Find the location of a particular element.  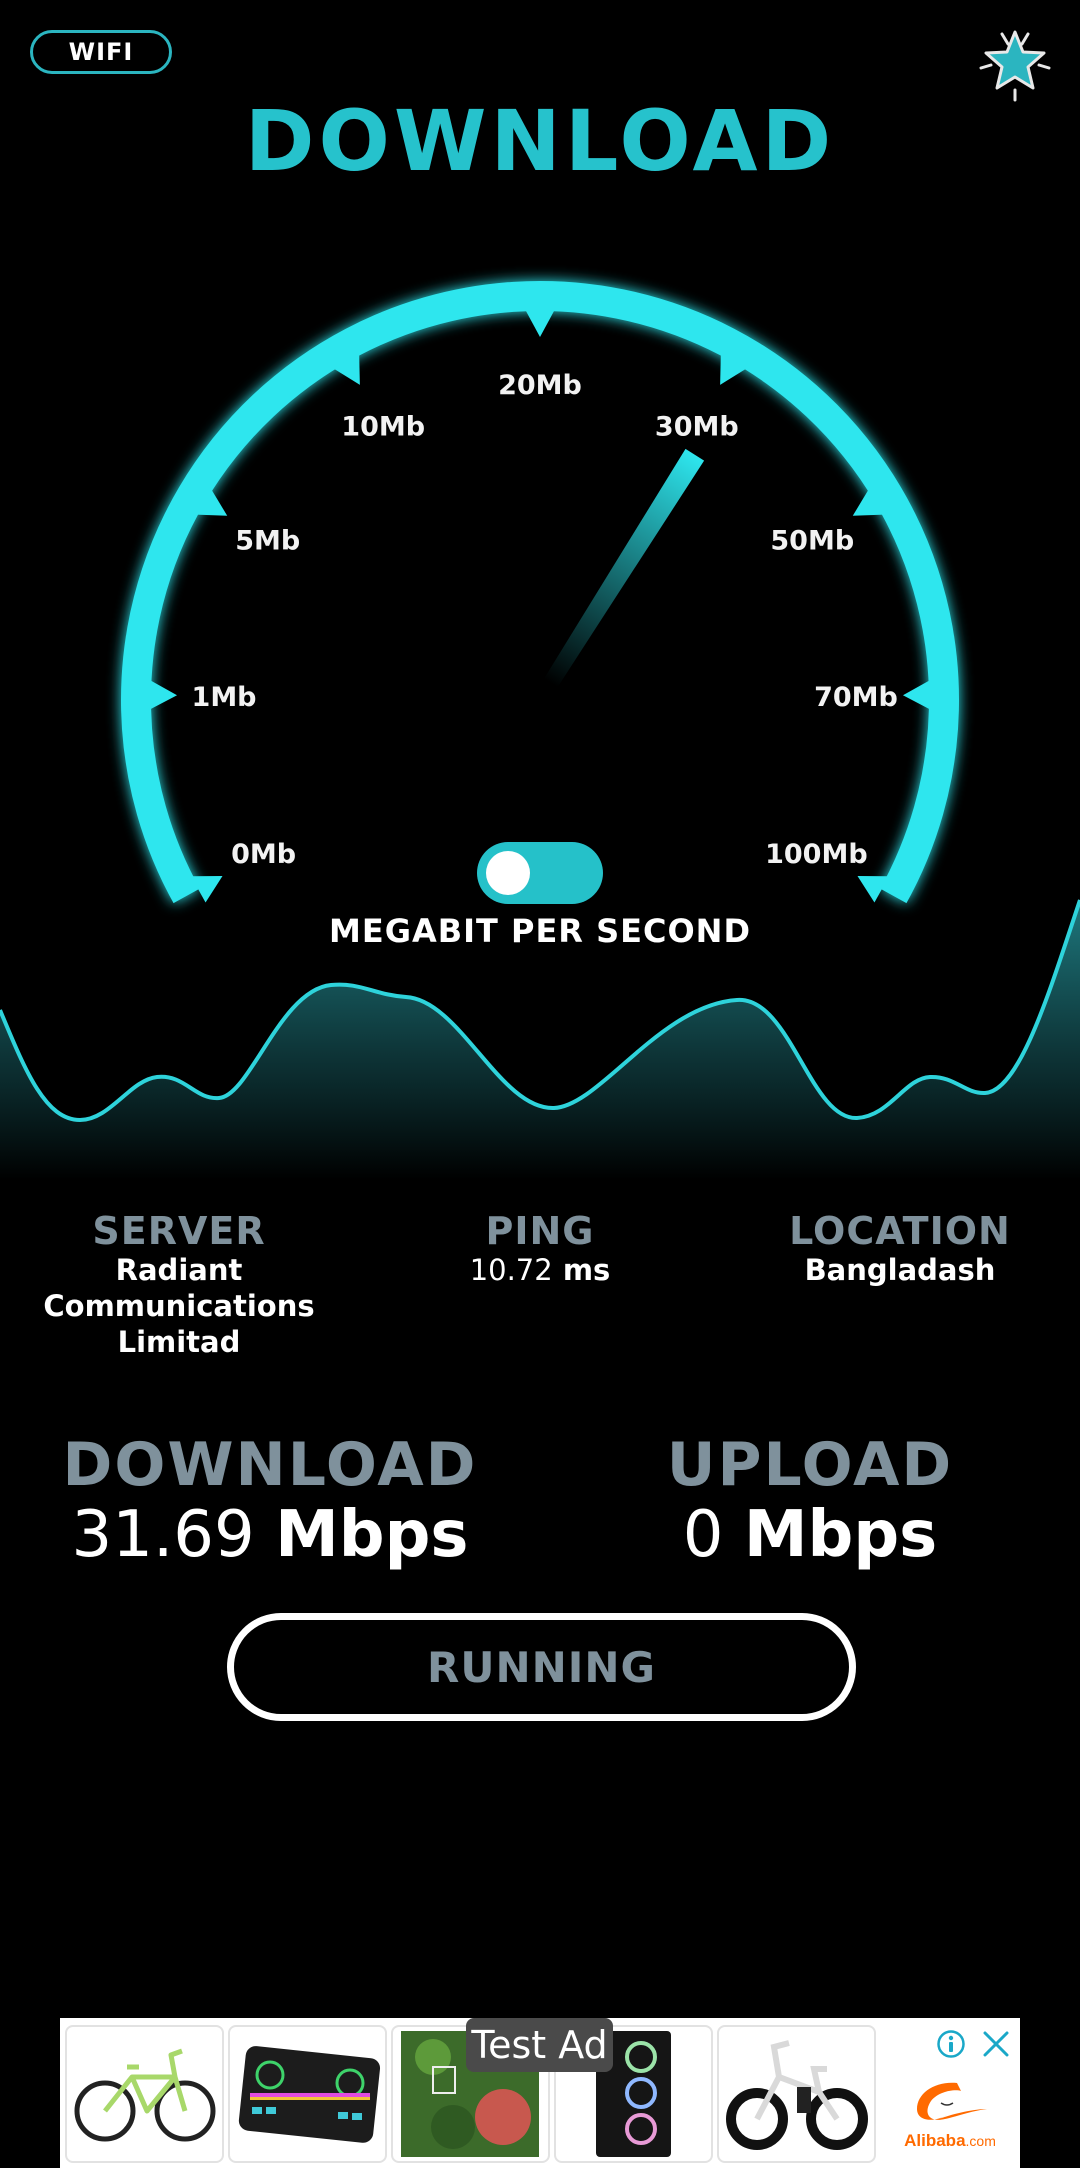

gauge-tick-label: 0Mb is located at coordinates (263, 854).